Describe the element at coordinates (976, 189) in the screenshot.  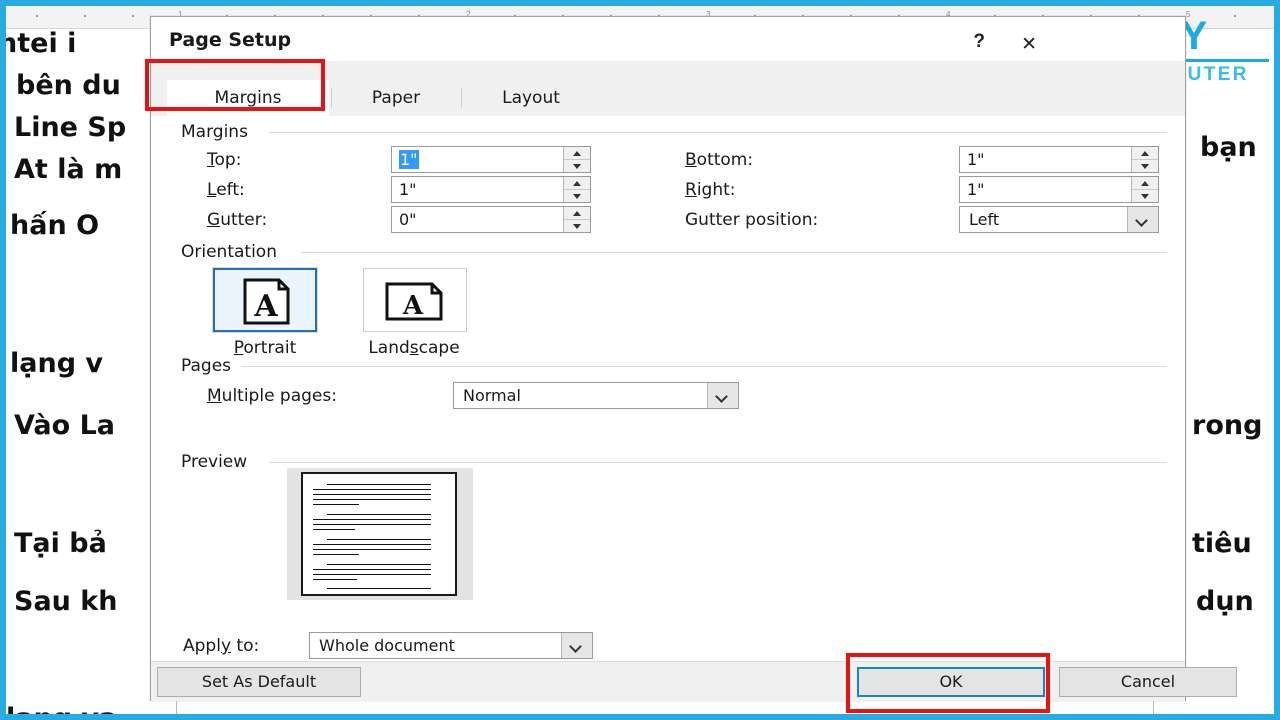
I see `right-margin-value: 1"` at that location.